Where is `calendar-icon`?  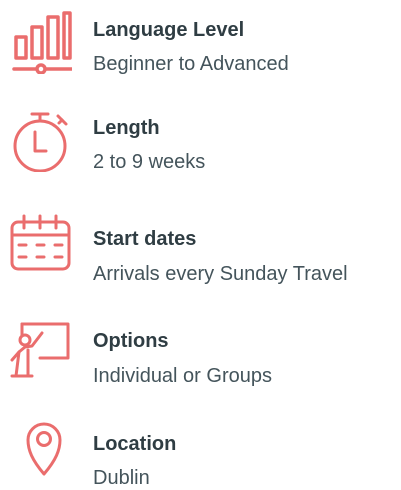
calendar-icon is located at coordinates (40, 245).